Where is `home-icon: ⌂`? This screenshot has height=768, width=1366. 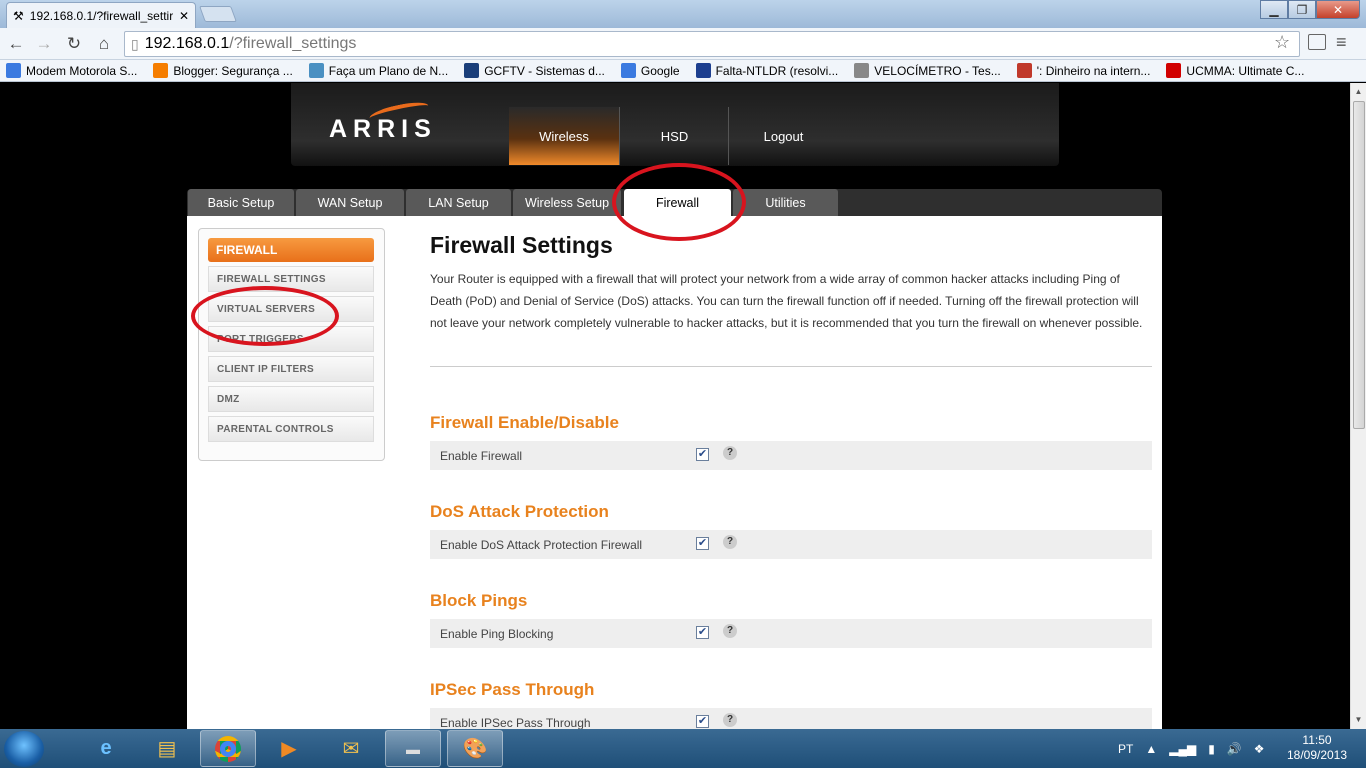 home-icon: ⌂ is located at coordinates (104, 44).